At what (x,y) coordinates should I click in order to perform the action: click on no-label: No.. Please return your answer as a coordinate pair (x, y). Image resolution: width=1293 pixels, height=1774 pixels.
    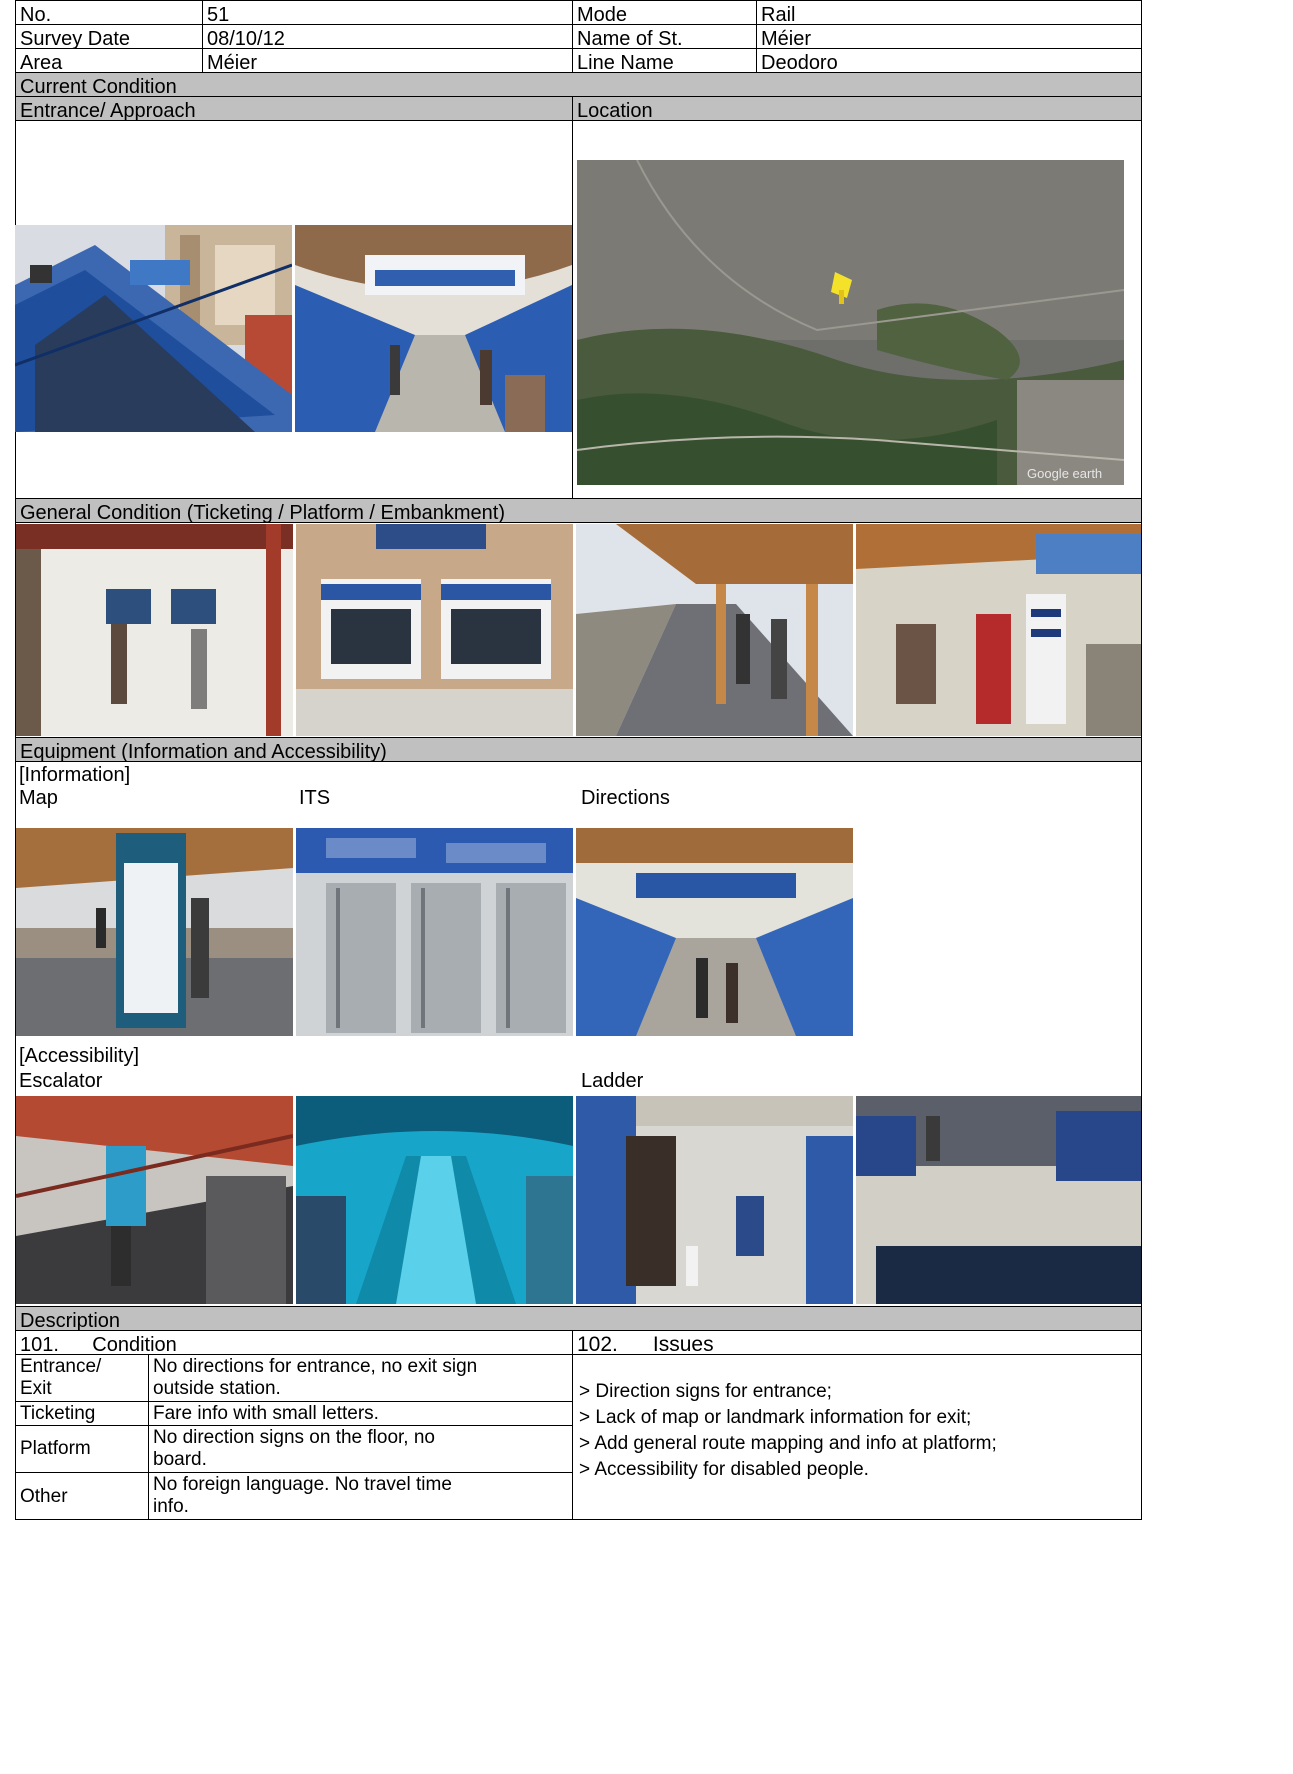
    Looking at the image, I should click on (109, 12).